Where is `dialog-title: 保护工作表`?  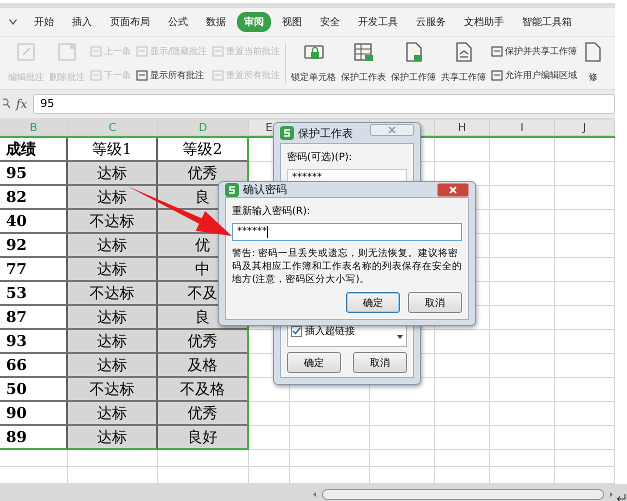
dialog-title: 保护工作表 is located at coordinates (325, 133).